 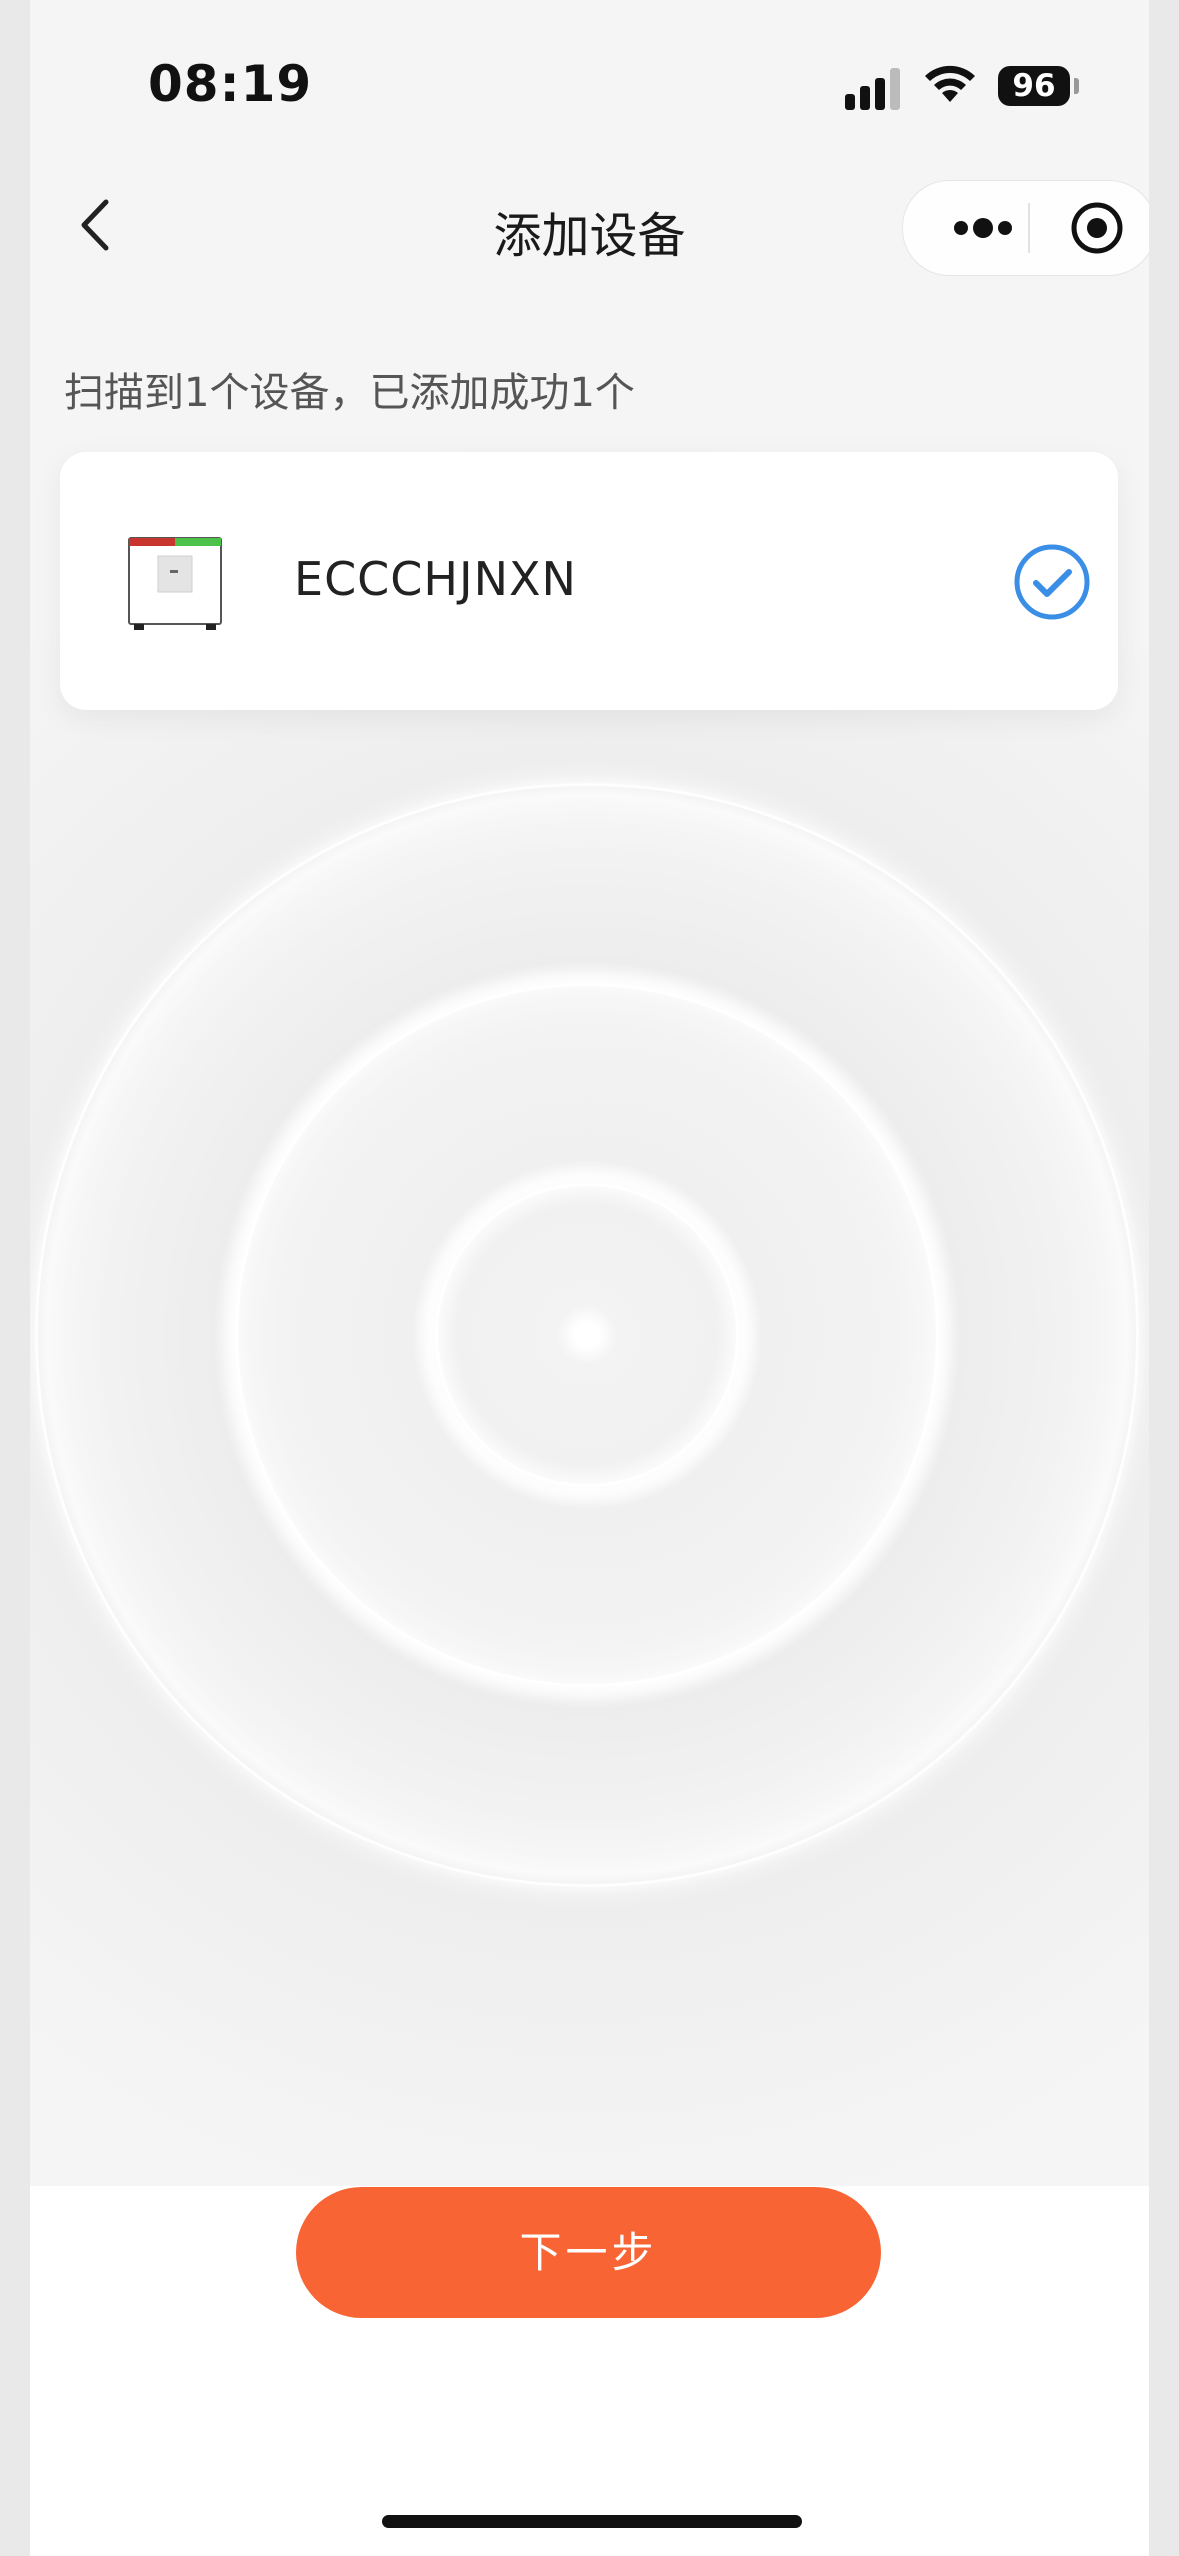 I want to click on cellular-signal-icon, so click(x=875, y=88).